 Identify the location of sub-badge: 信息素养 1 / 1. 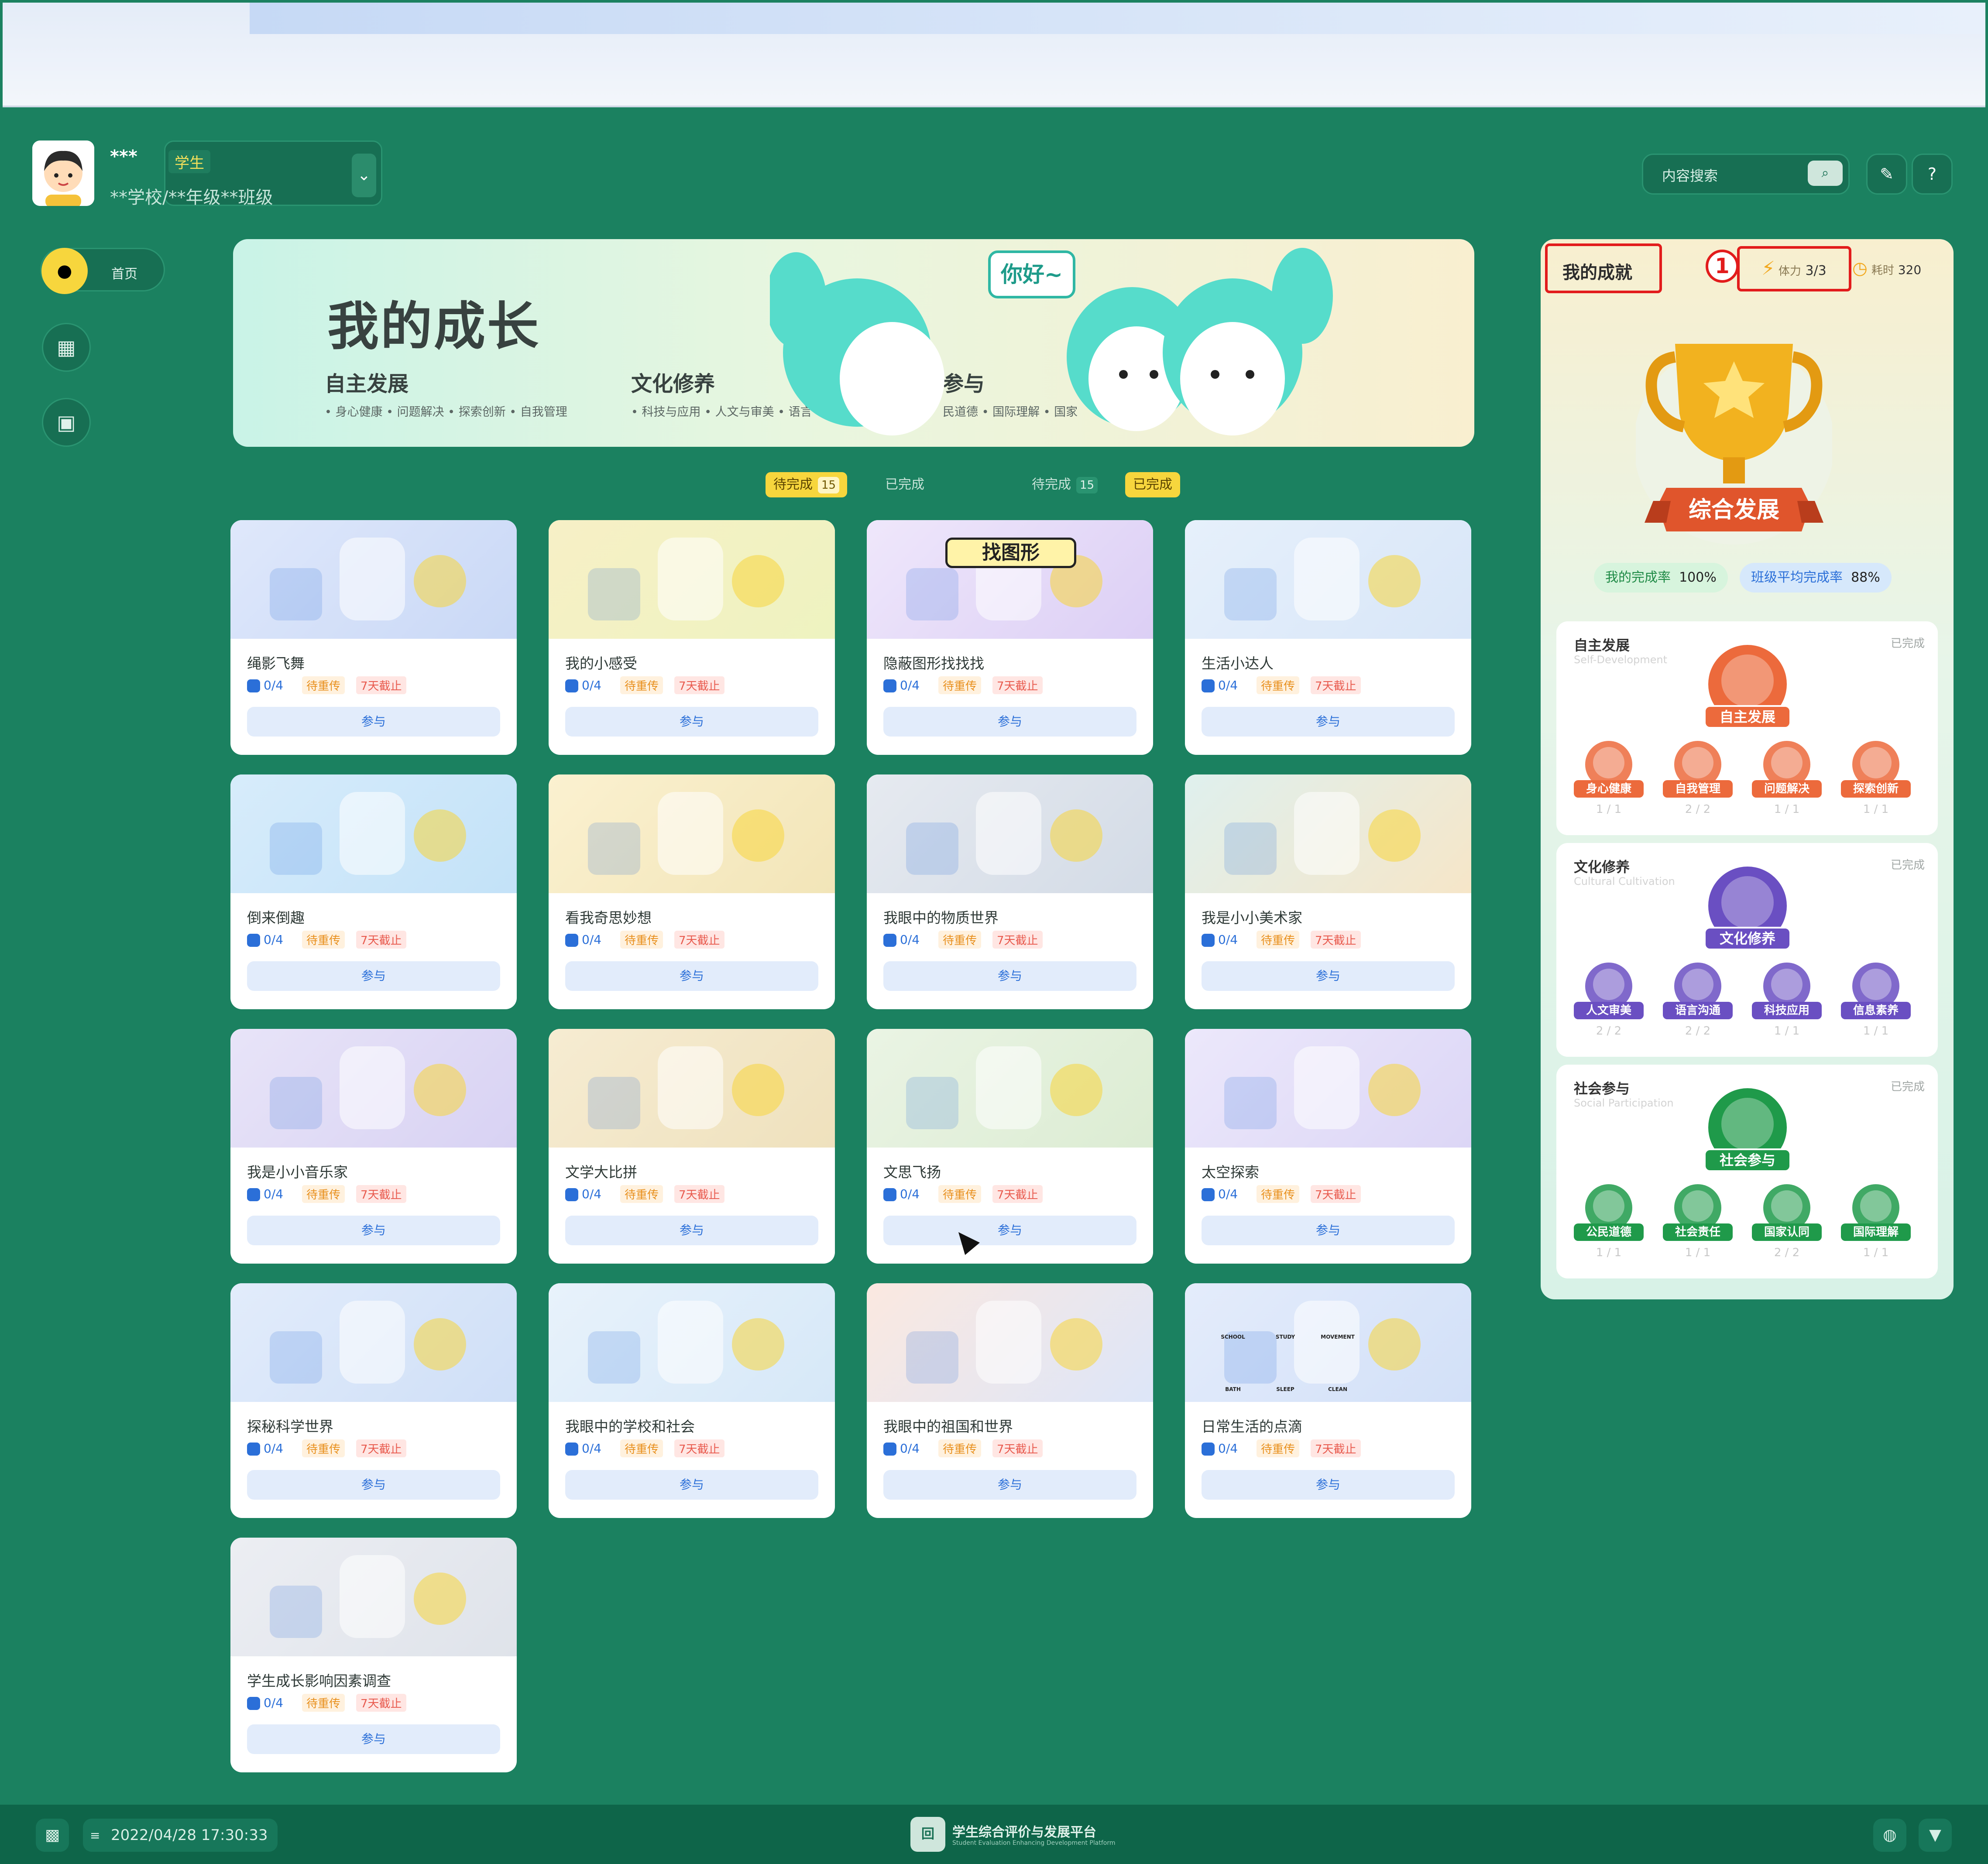
(1876, 1003).